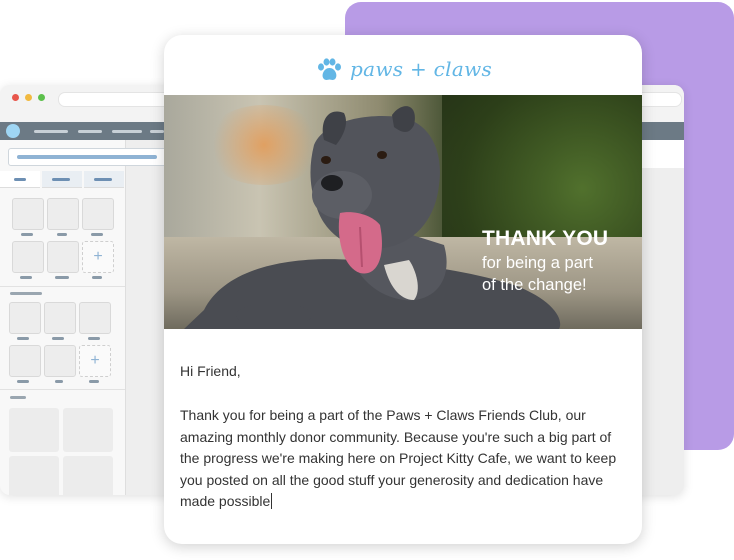  Describe the element at coordinates (62, 179) in the screenshot. I see `tab-rows` at that location.